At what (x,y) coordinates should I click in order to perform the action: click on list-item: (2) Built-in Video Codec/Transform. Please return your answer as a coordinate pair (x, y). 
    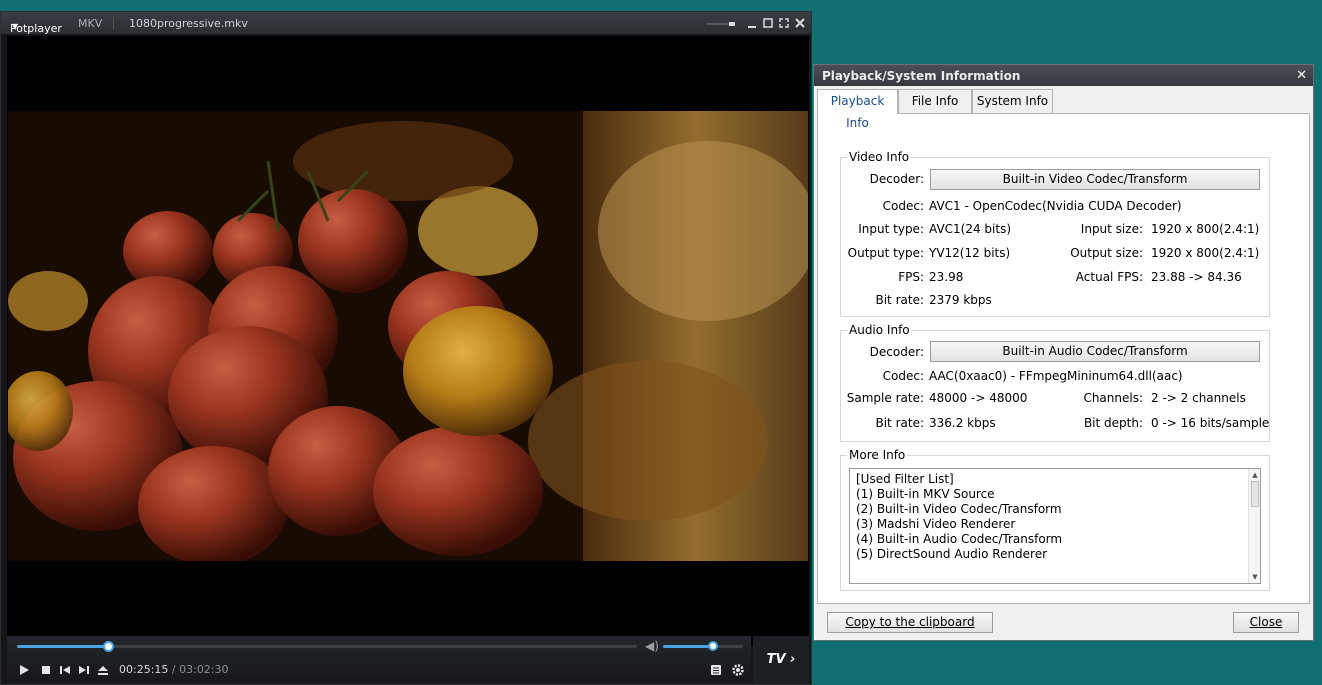
    Looking at the image, I should click on (959, 509).